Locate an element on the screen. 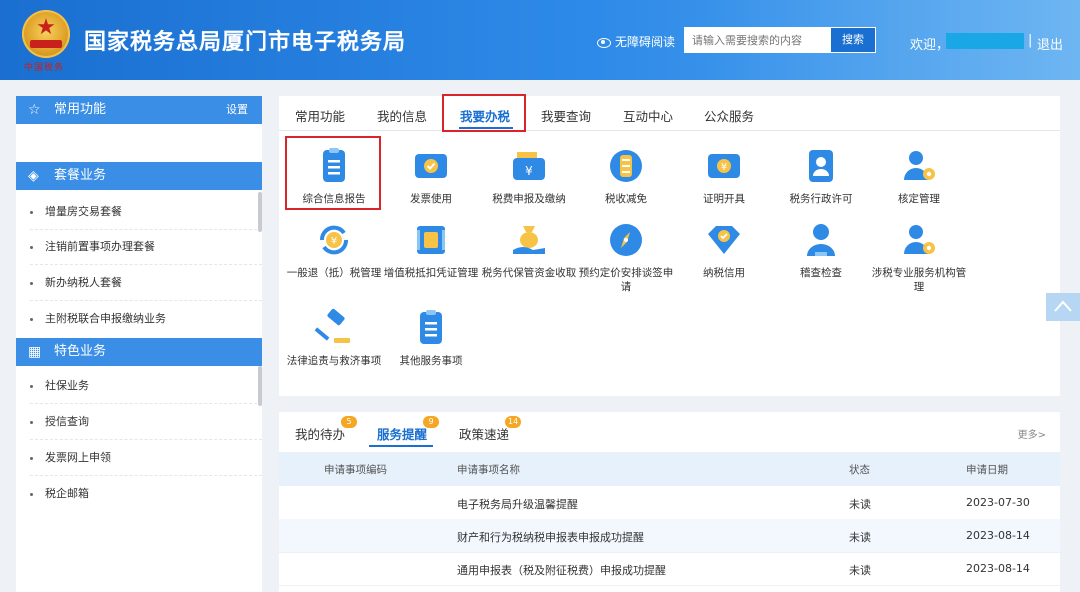 The width and height of the screenshot is (1080, 592). settings-link: 设置 is located at coordinates (237, 110).